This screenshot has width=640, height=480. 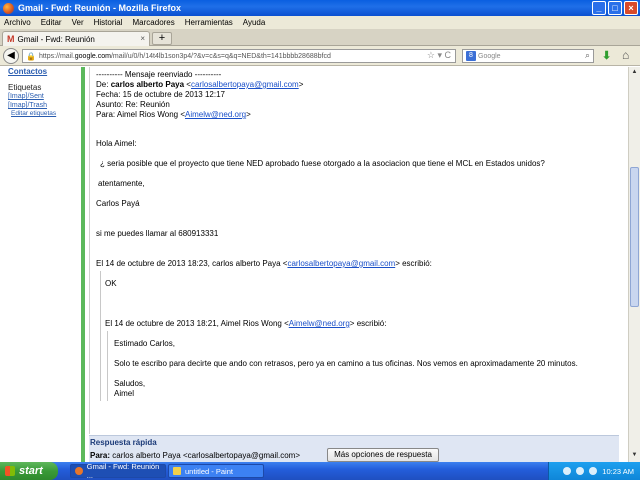 I want to click on green-divider, so click(x=83, y=264).